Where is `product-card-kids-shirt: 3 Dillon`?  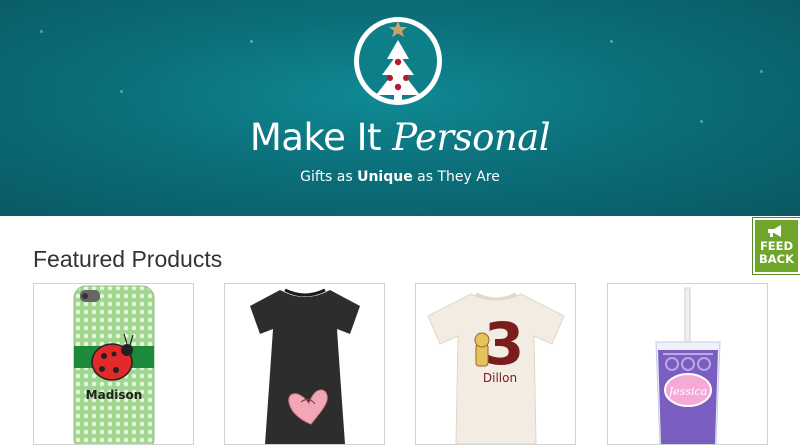 product-card-kids-shirt: 3 Dillon is located at coordinates (495, 364).